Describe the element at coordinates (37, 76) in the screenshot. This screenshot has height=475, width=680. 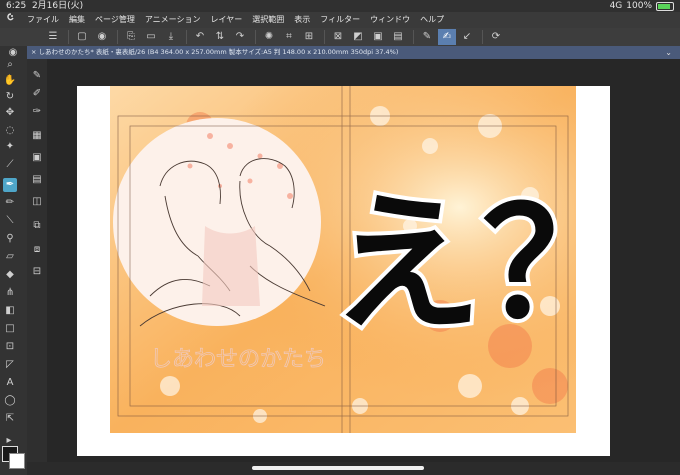
I see `sub-tool-pen-icon: ✎` at that location.